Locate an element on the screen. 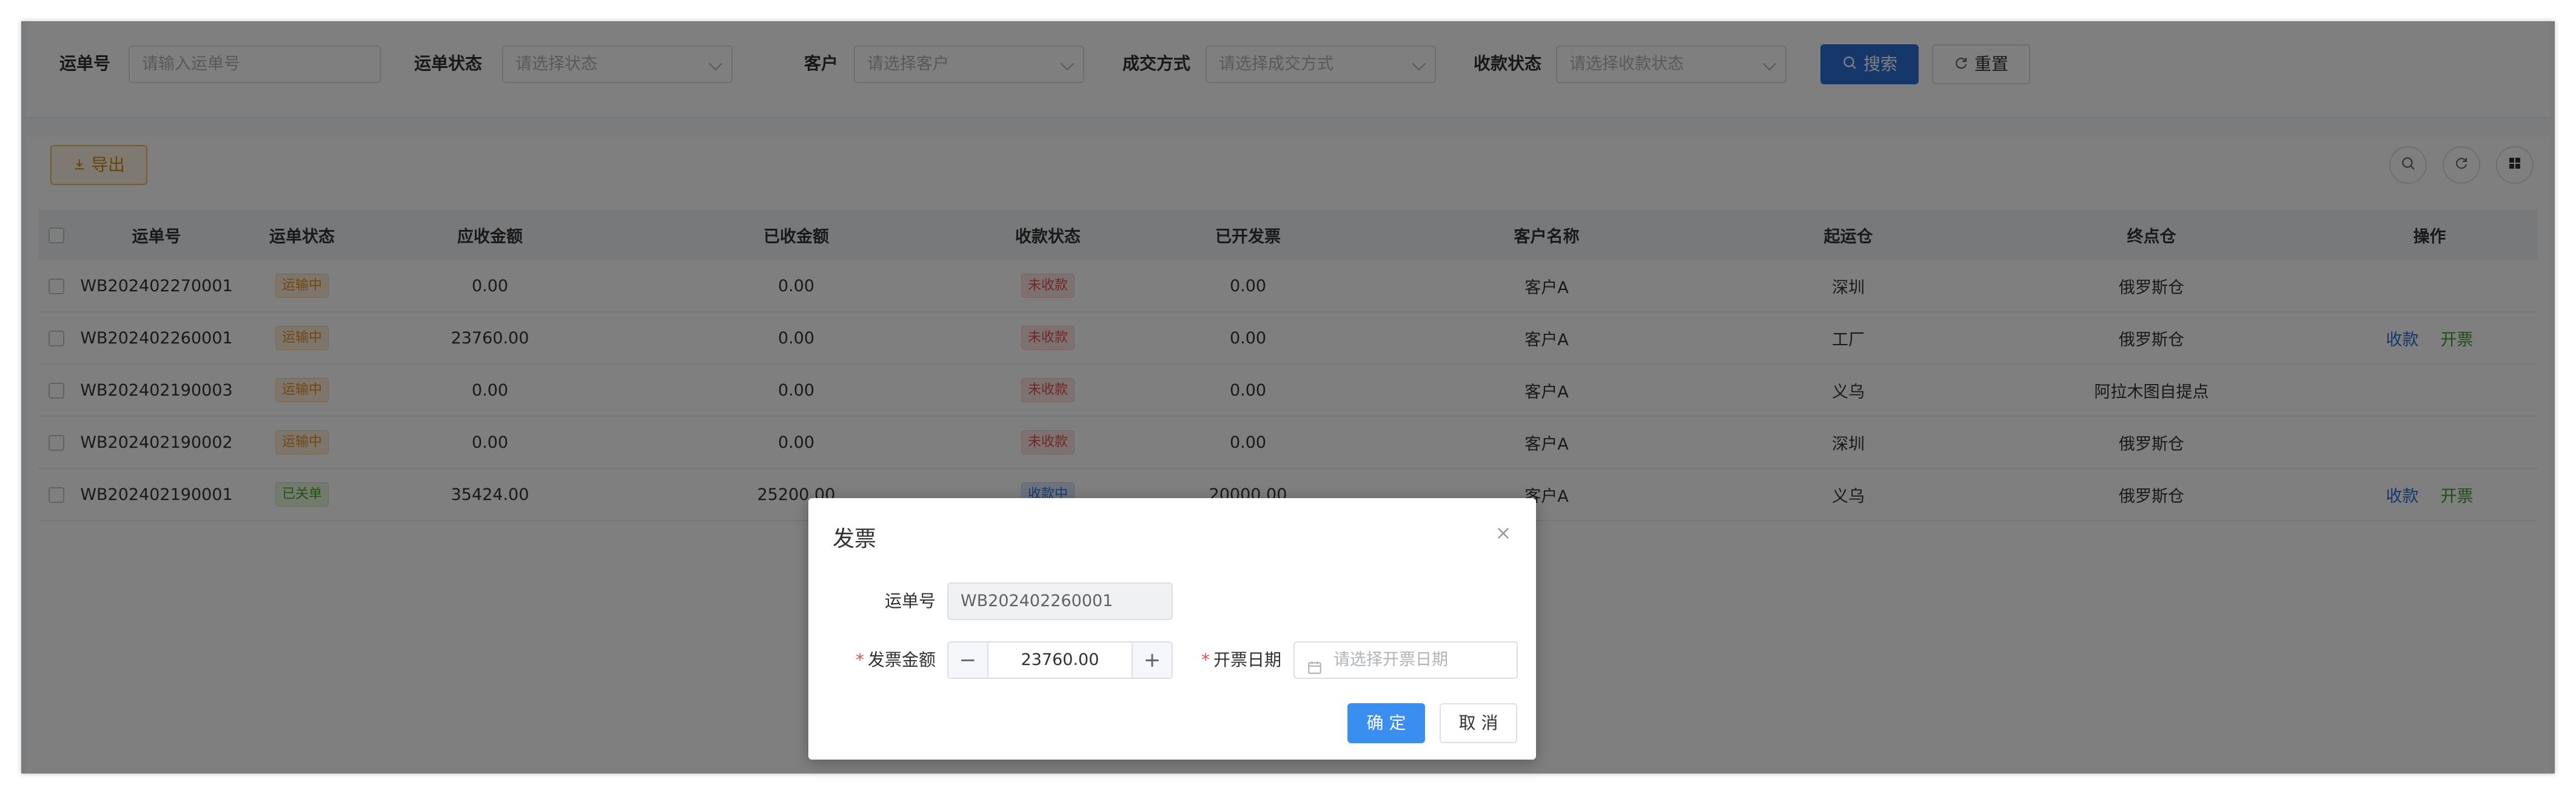 The image size is (2576, 796). invoice-amount-stepper: − 23760.00 + is located at coordinates (1060, 660).